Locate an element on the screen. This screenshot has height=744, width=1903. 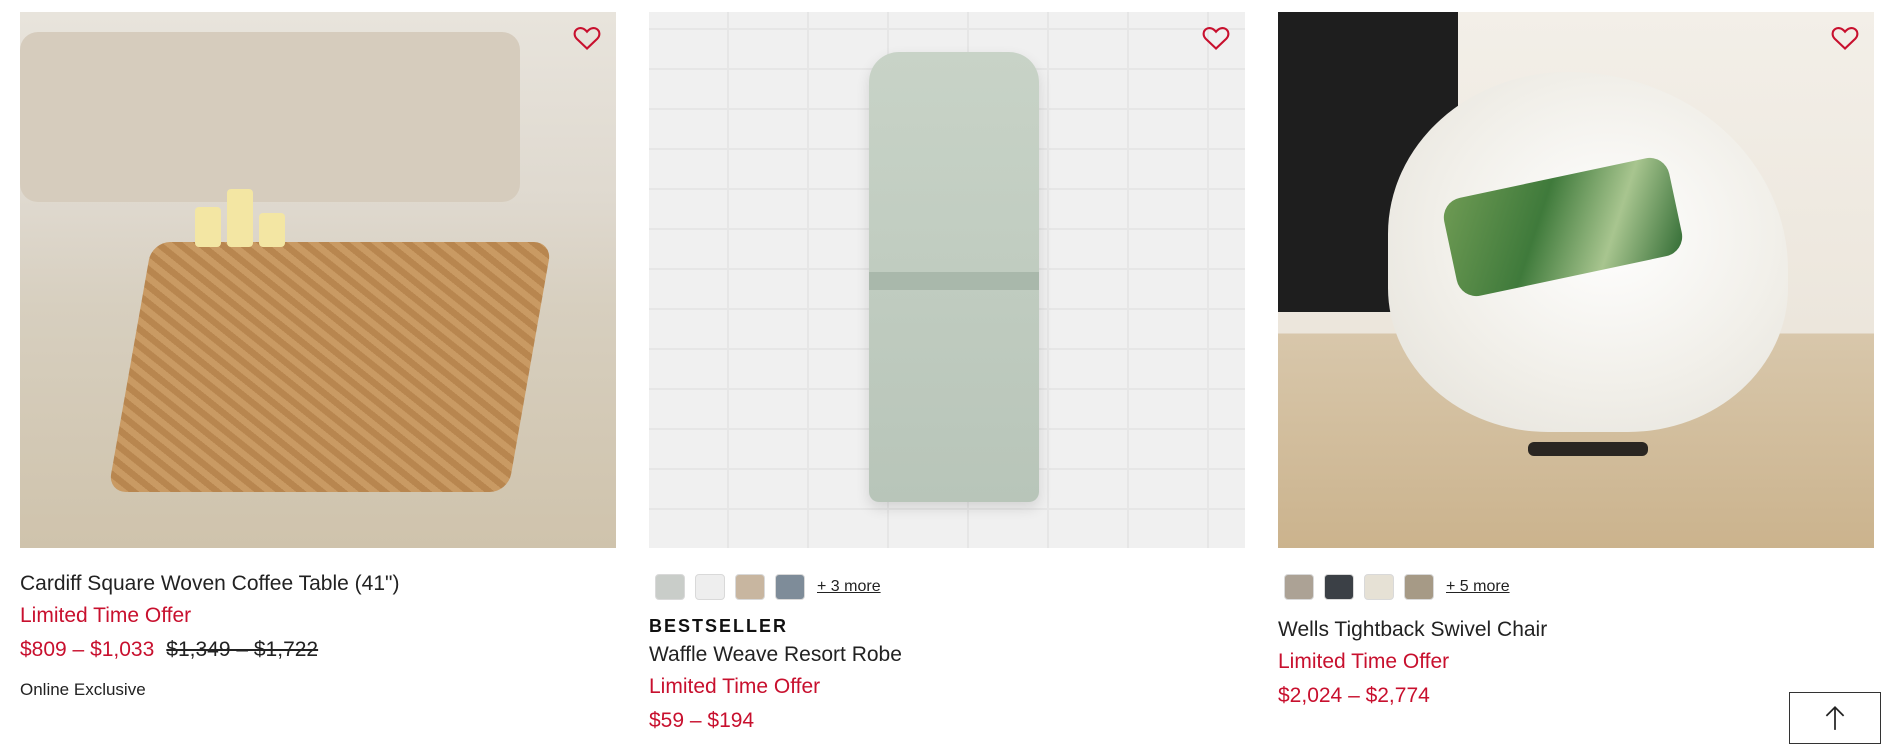
online-exclusive-label: Online Exclusive is located at coordinates (83, 689).